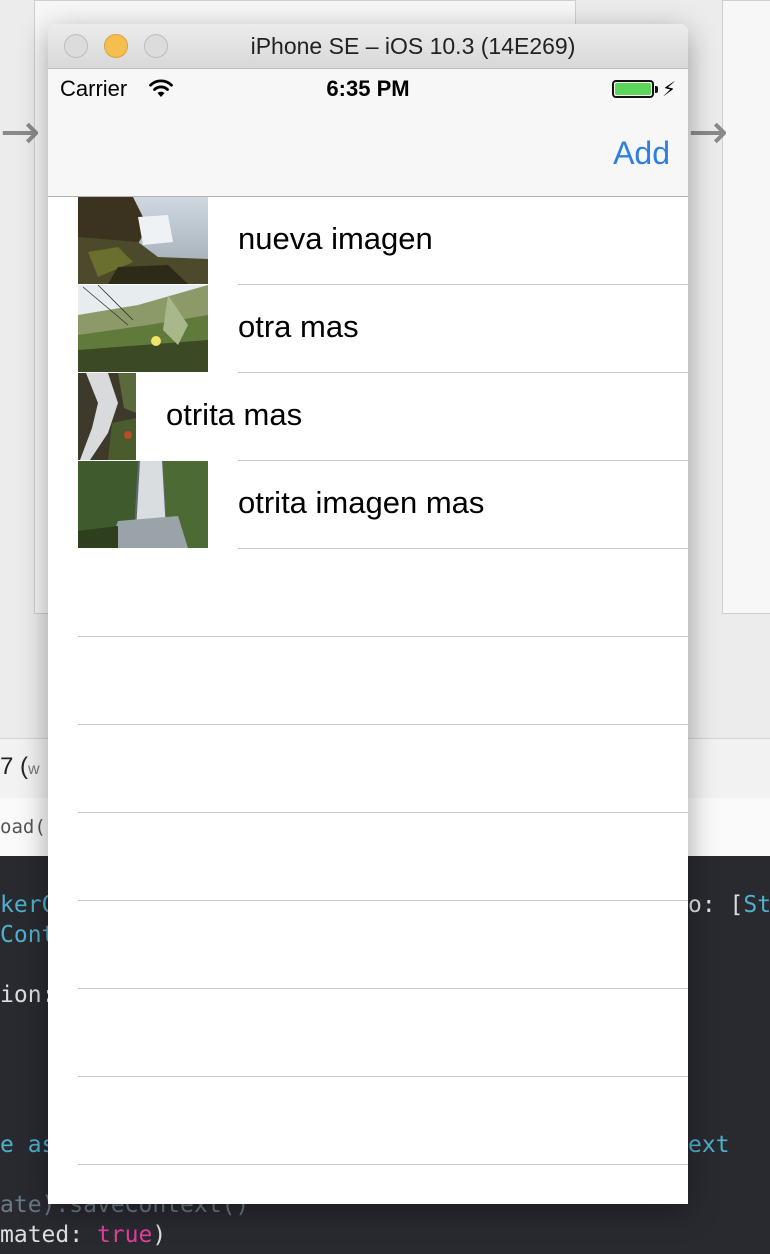 This screenshot has height=1254, width=770. Describe the element at coordinates (413, 46) in the screenshot. I see `window-title: iPhone SE – iOS 10.3 (14E269)` at that location.